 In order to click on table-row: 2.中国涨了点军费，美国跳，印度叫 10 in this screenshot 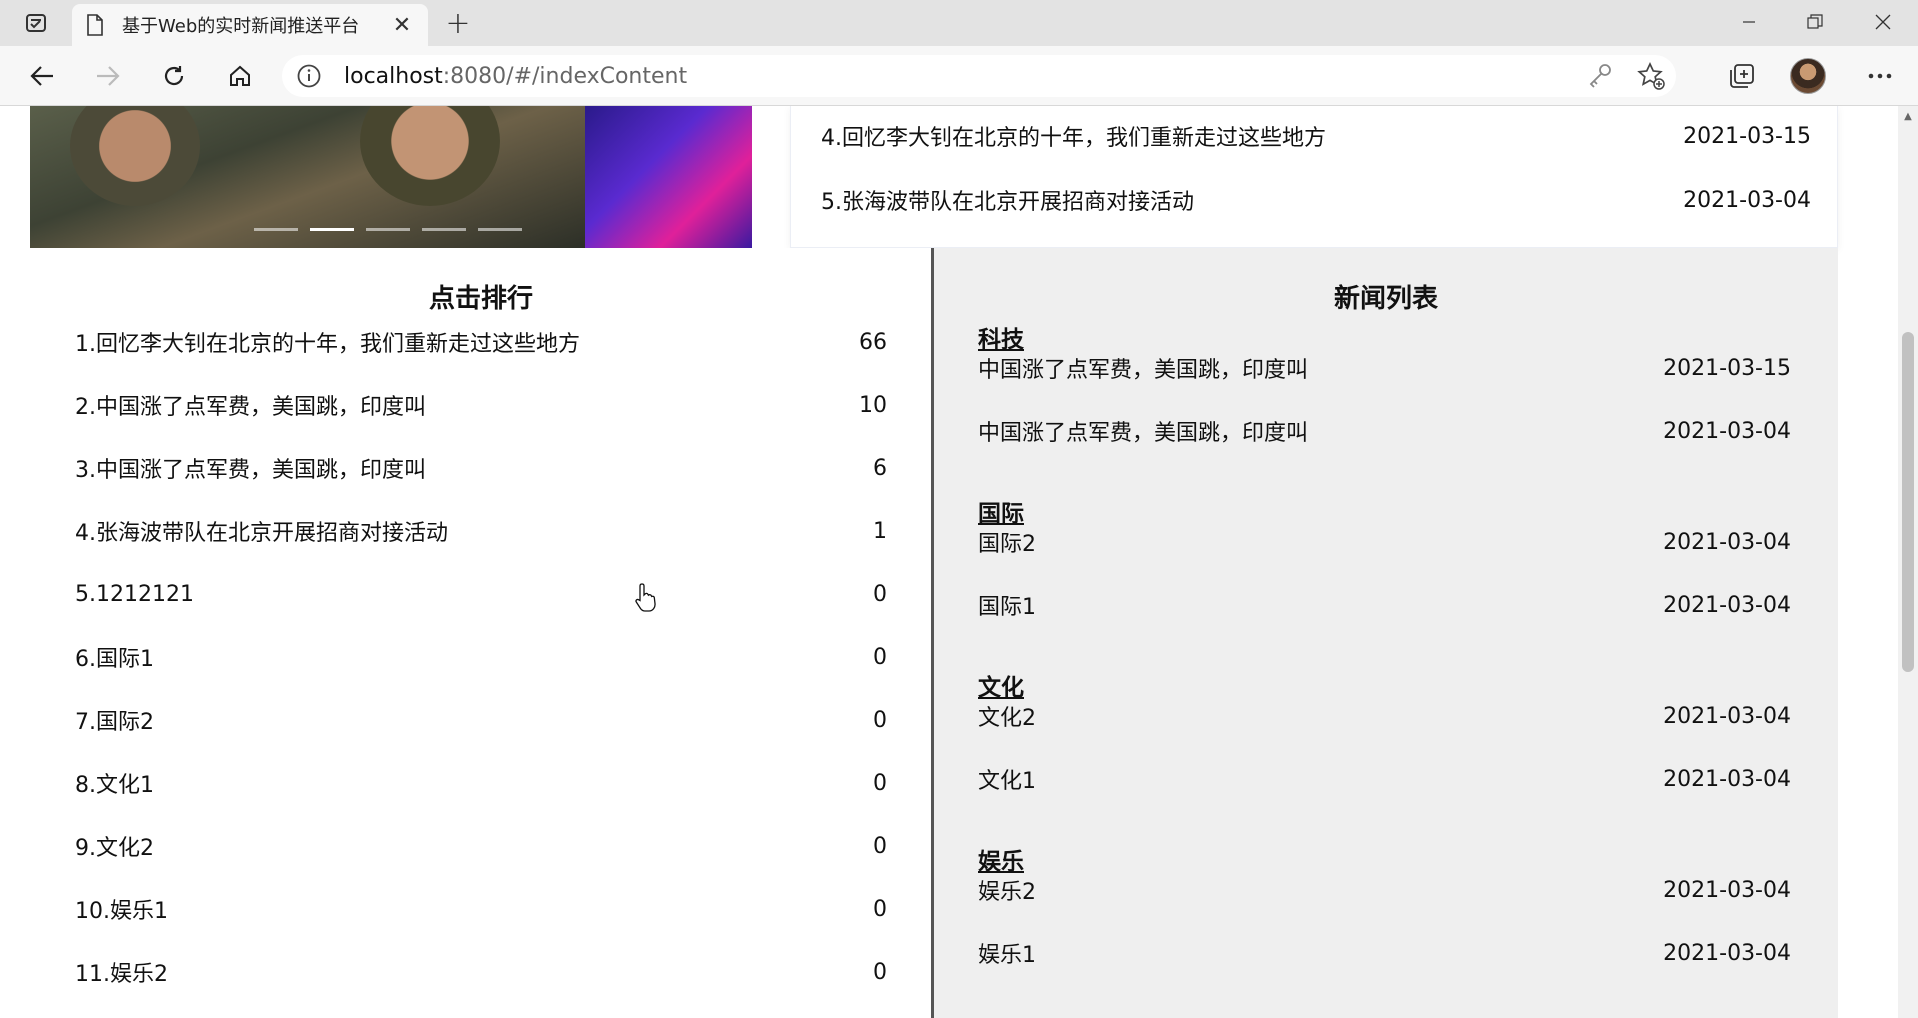, I will do `click(481, 405)`.